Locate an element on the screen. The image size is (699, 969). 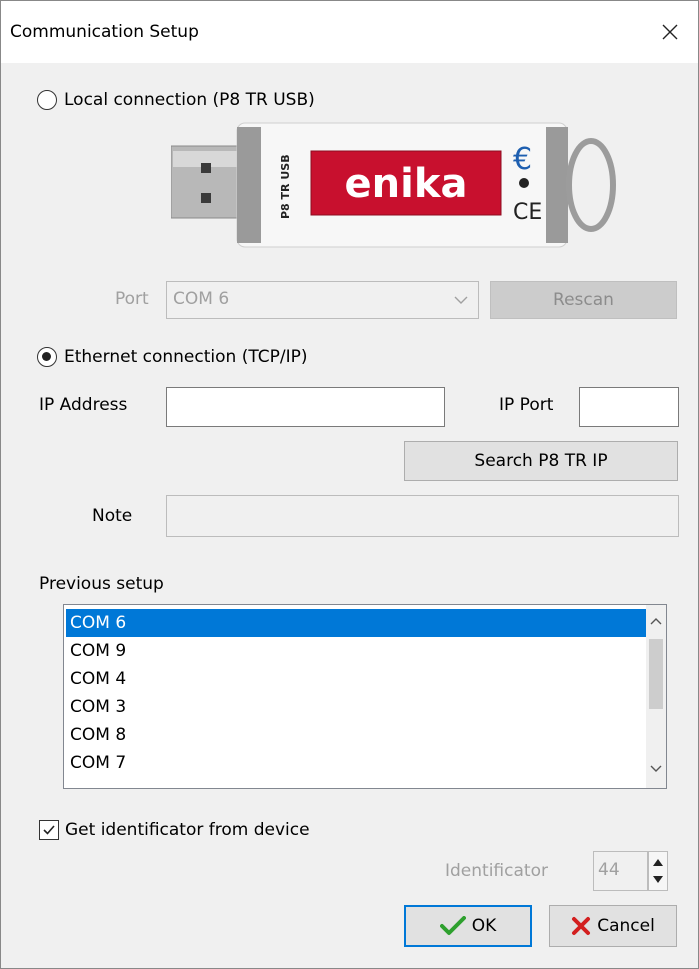
search-p8-tr-ip-label: Search P8 TR IP is located at coordinates (541, 461).